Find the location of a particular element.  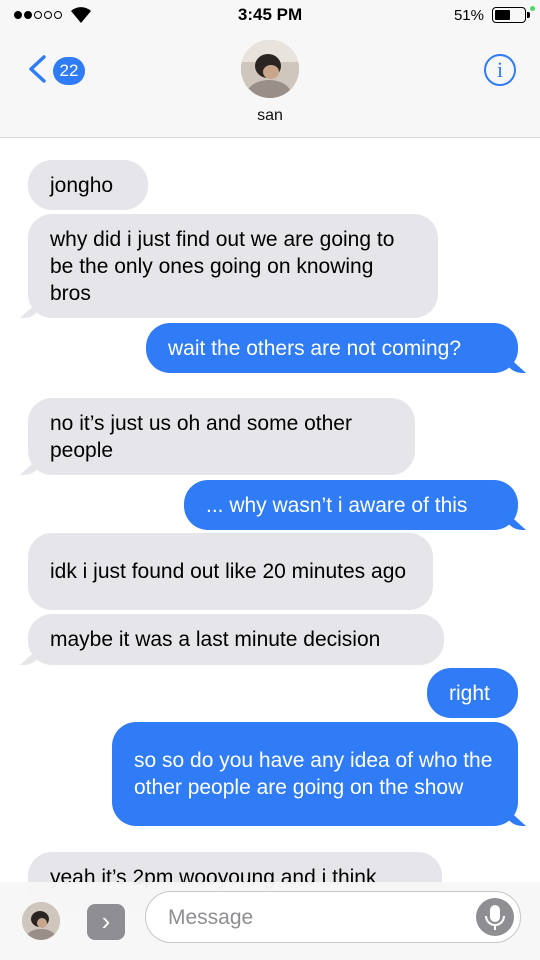

battery-percent: 51% is located at coordinates (468, 15).